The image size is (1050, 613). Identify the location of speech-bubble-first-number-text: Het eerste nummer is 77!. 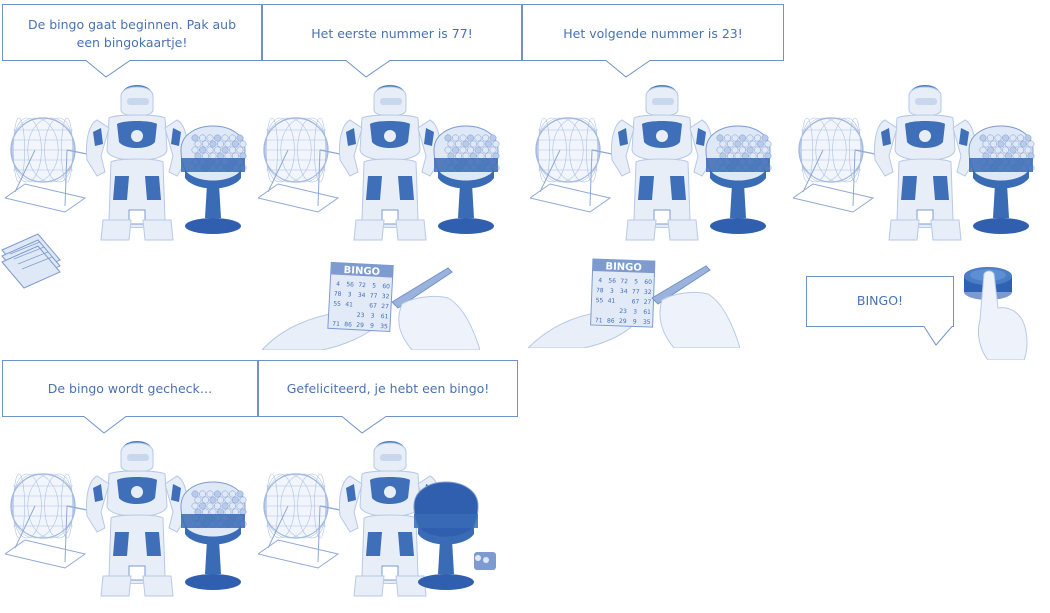
(392, 33).